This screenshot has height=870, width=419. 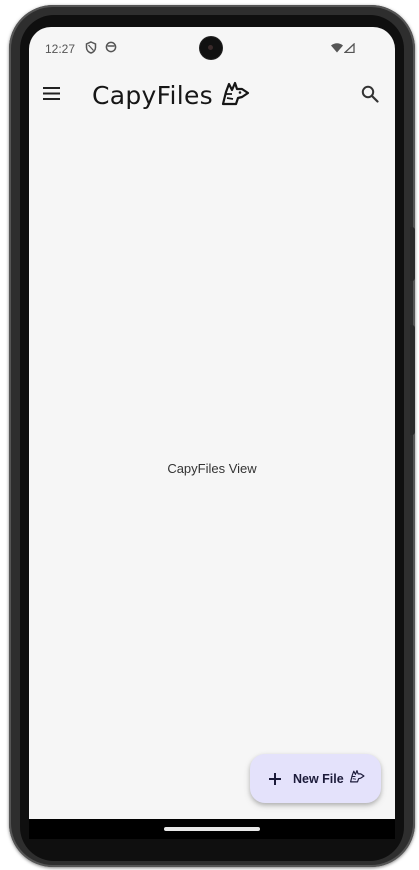 I want to click on search-button, so click(x=371, y=95).